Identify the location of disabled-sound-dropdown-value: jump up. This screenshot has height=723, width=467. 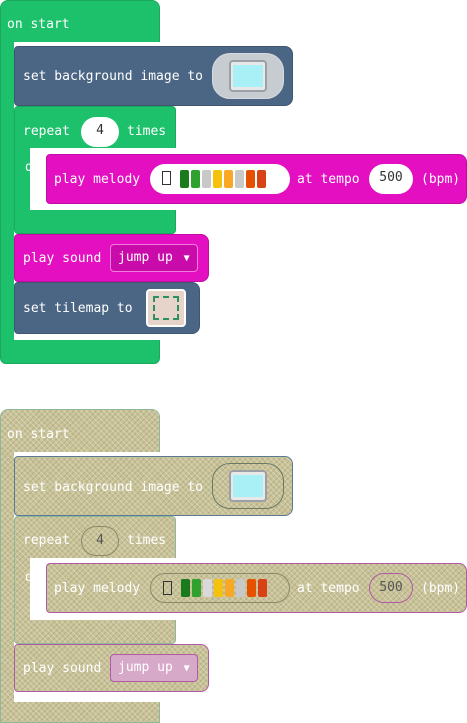
(145, 667).